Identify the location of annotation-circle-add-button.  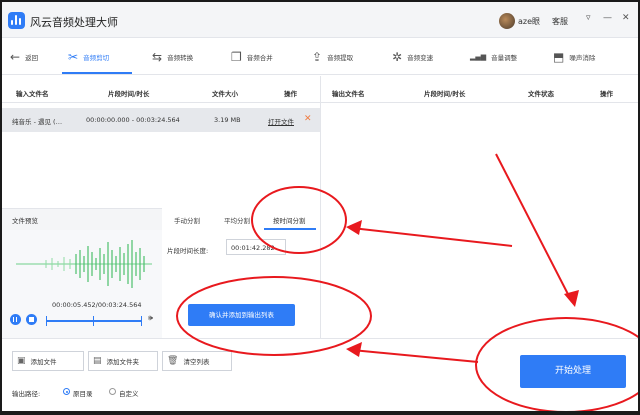
(274, 316).